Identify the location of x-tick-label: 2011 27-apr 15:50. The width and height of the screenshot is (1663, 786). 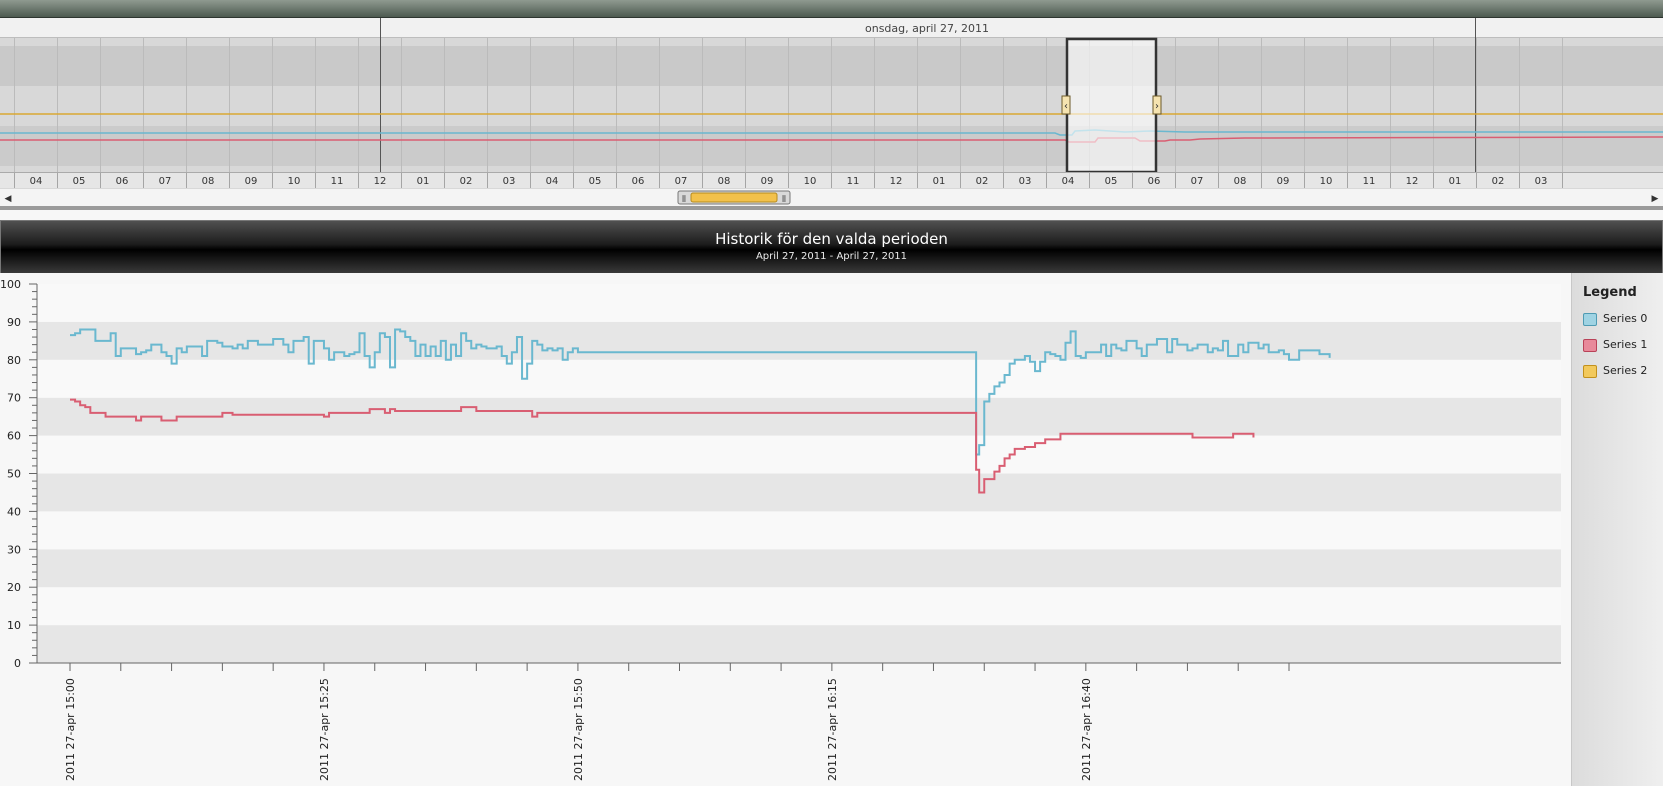
(578, 729).